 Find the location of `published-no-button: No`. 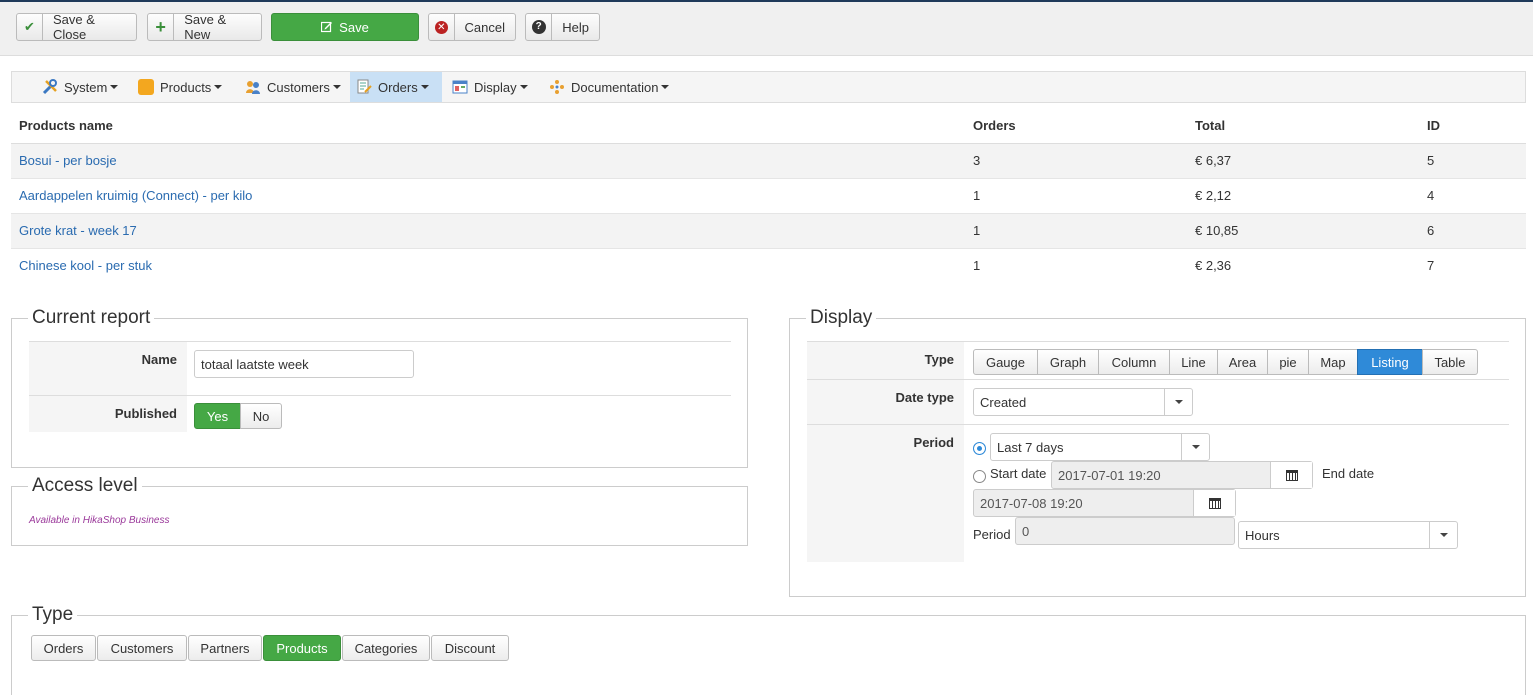

published-no-button: No is located at coordinates (261, 416).